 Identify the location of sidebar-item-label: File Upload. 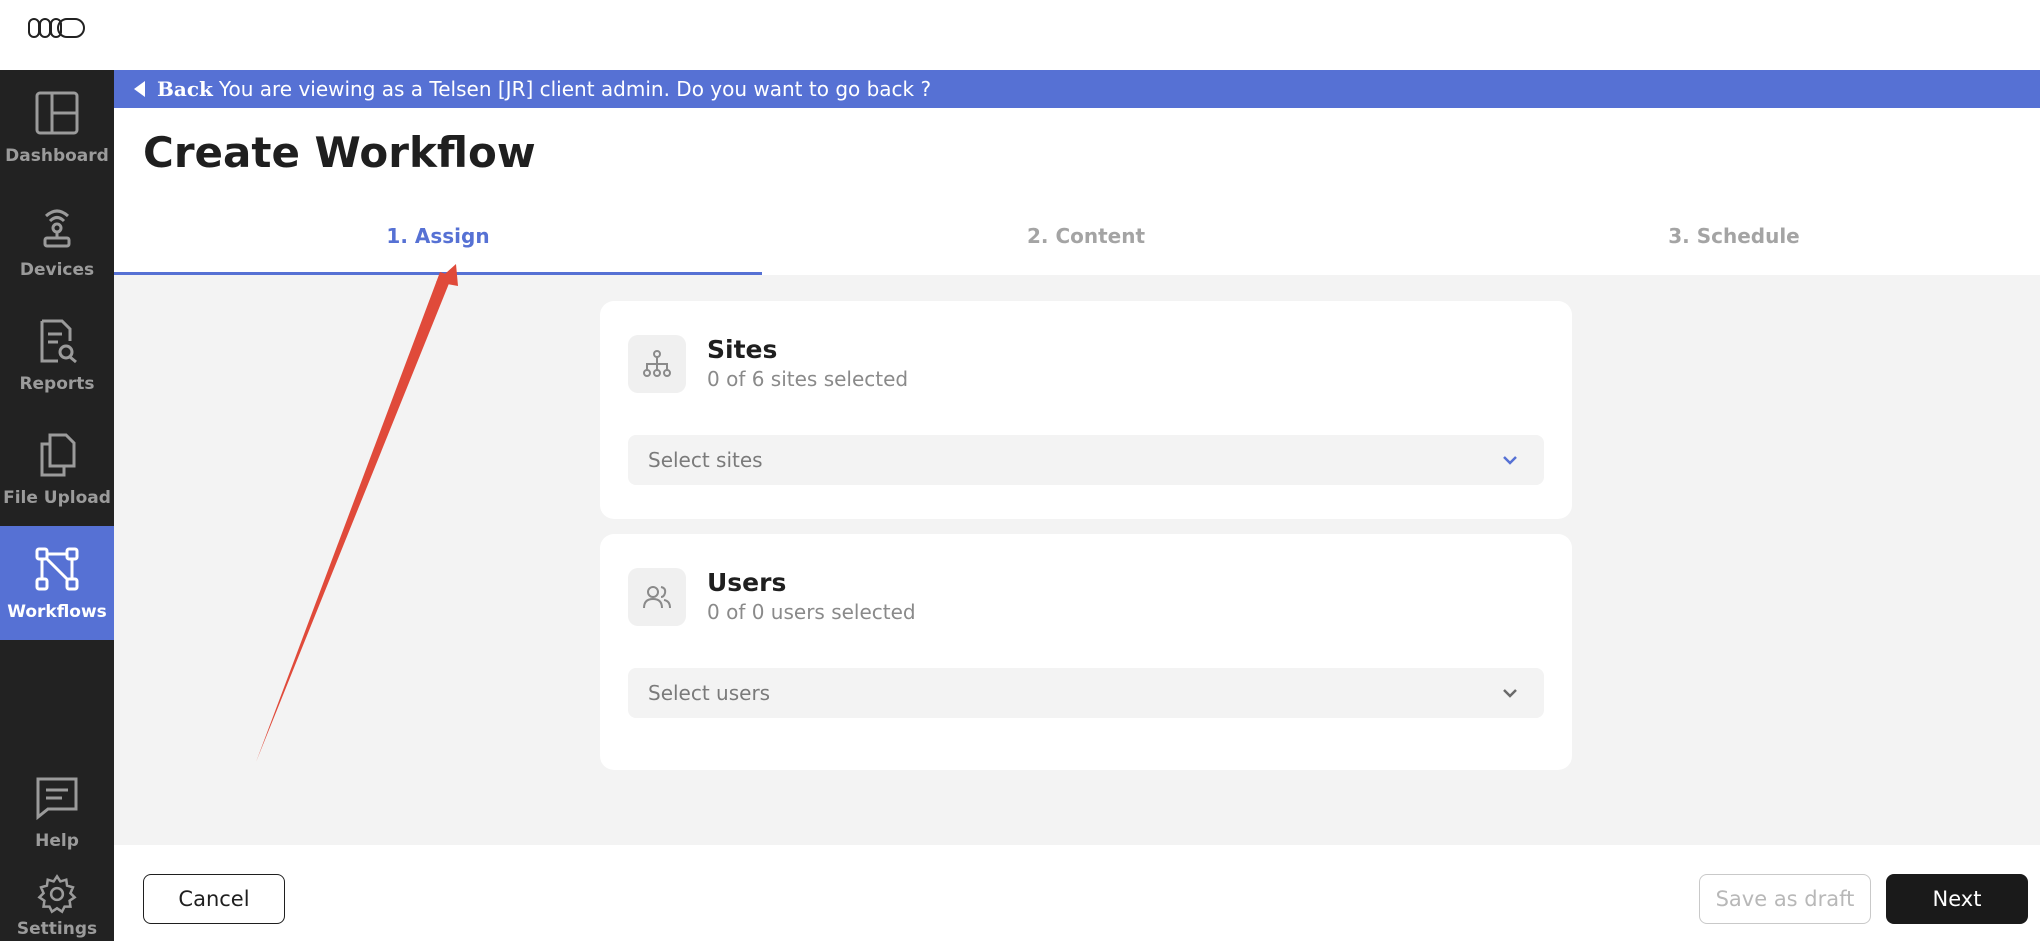
(57, 498).